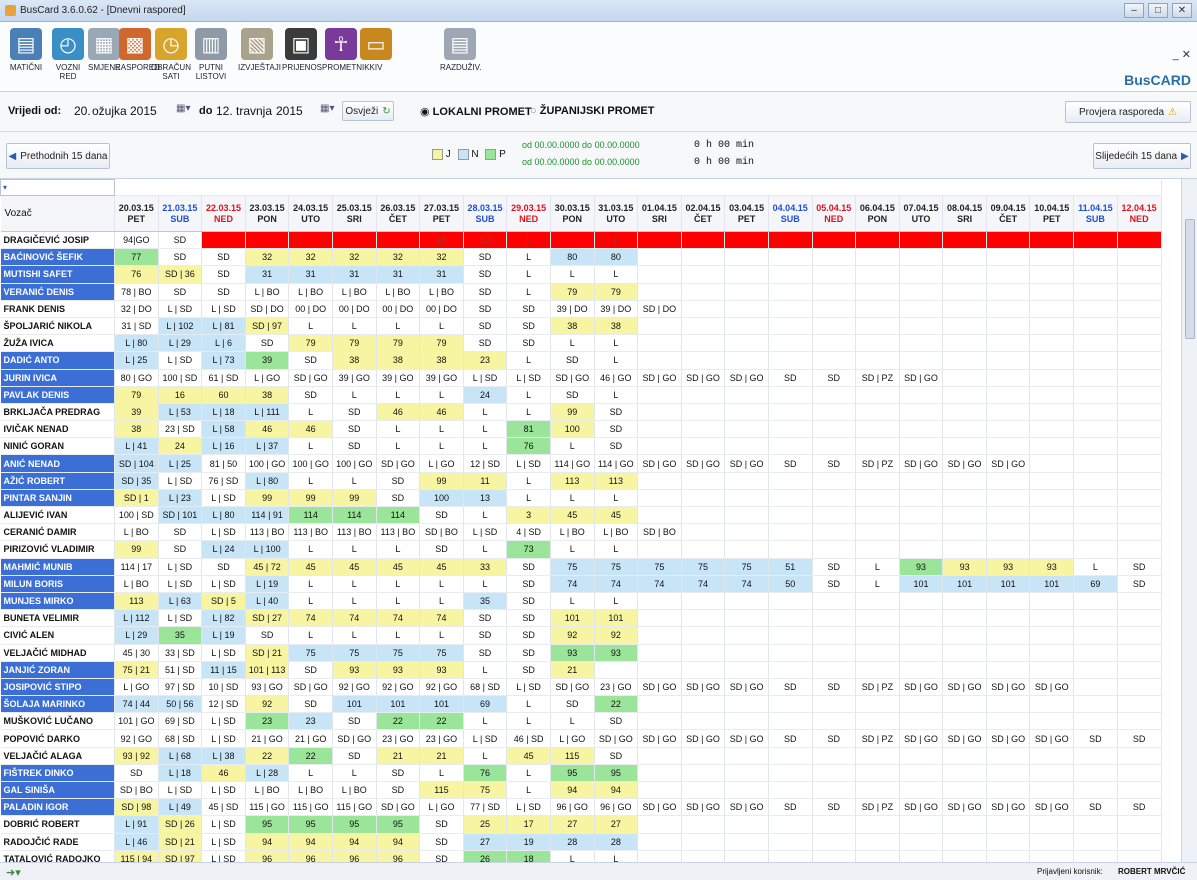  I want to click on filter-cell: ▾, so click(57, 187).